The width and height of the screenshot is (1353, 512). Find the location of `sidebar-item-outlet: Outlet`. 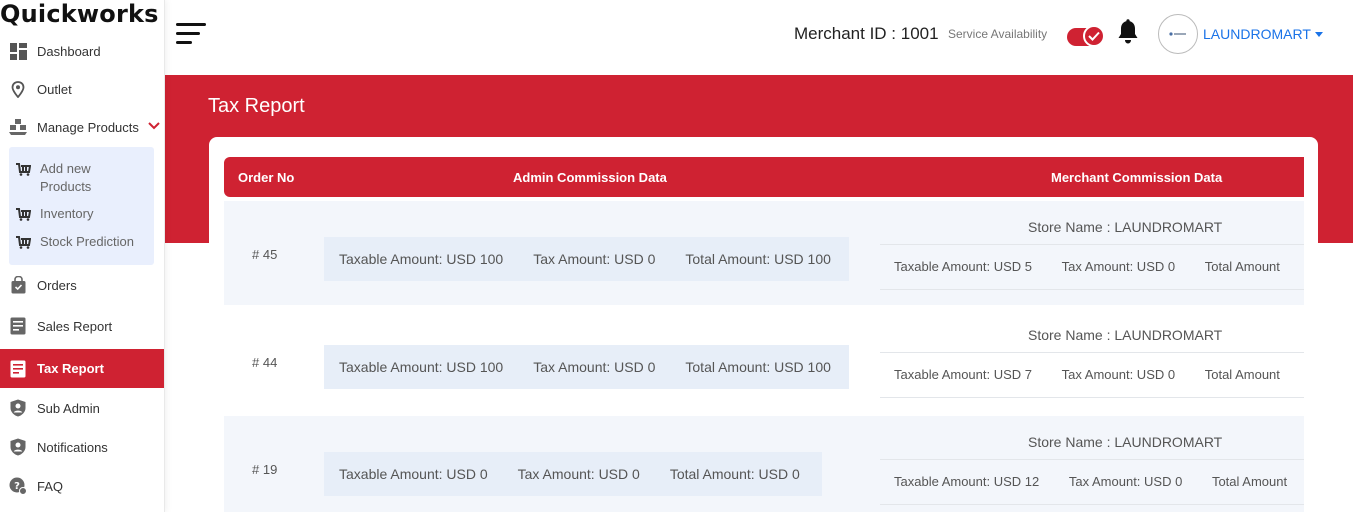

sidebar-item-outlet: Outlet is located at coordinates (82, 89).